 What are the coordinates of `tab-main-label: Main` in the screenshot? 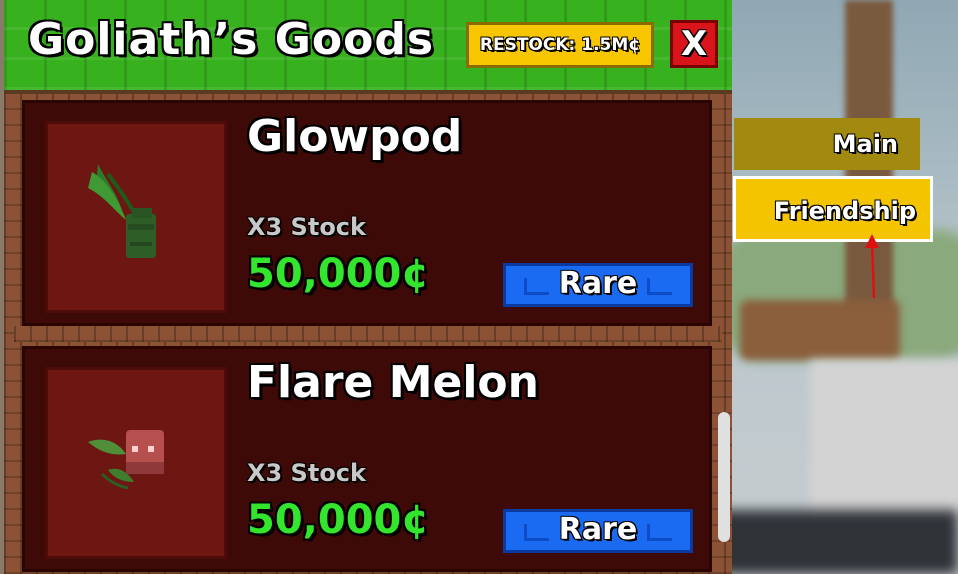 It's located at (865, 144).